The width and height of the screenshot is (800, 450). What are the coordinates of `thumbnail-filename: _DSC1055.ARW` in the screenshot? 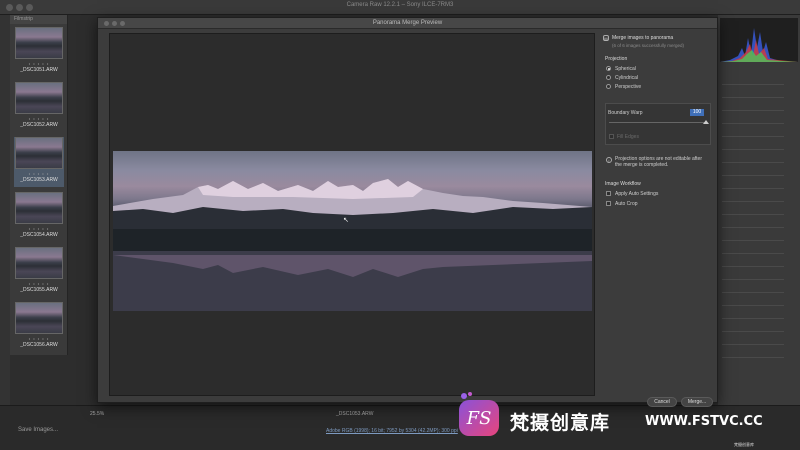 It's located at (39, 290).